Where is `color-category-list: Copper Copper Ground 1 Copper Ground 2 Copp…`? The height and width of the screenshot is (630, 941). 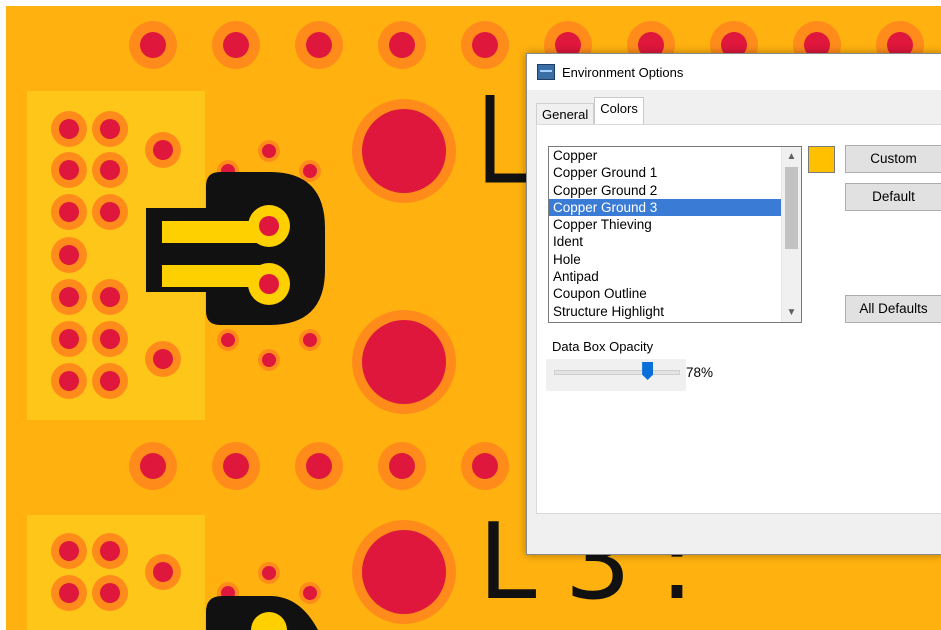
color-category-list: Copper Copper Ground 1 Copper Ground 2 Copp… is located at coordinates (675, 234).